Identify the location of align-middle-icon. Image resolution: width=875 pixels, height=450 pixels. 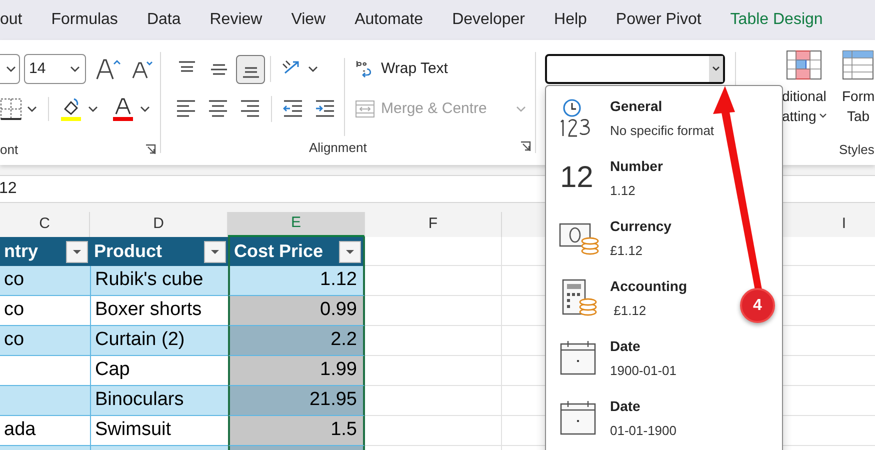
(219, 69).